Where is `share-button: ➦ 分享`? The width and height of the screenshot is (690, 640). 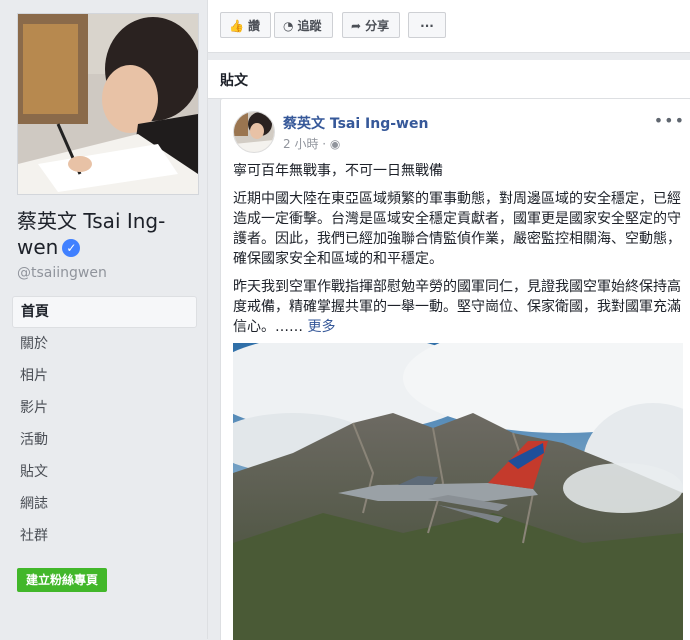
share-button: ➦ 分享 is located at coordinates (371, 25).